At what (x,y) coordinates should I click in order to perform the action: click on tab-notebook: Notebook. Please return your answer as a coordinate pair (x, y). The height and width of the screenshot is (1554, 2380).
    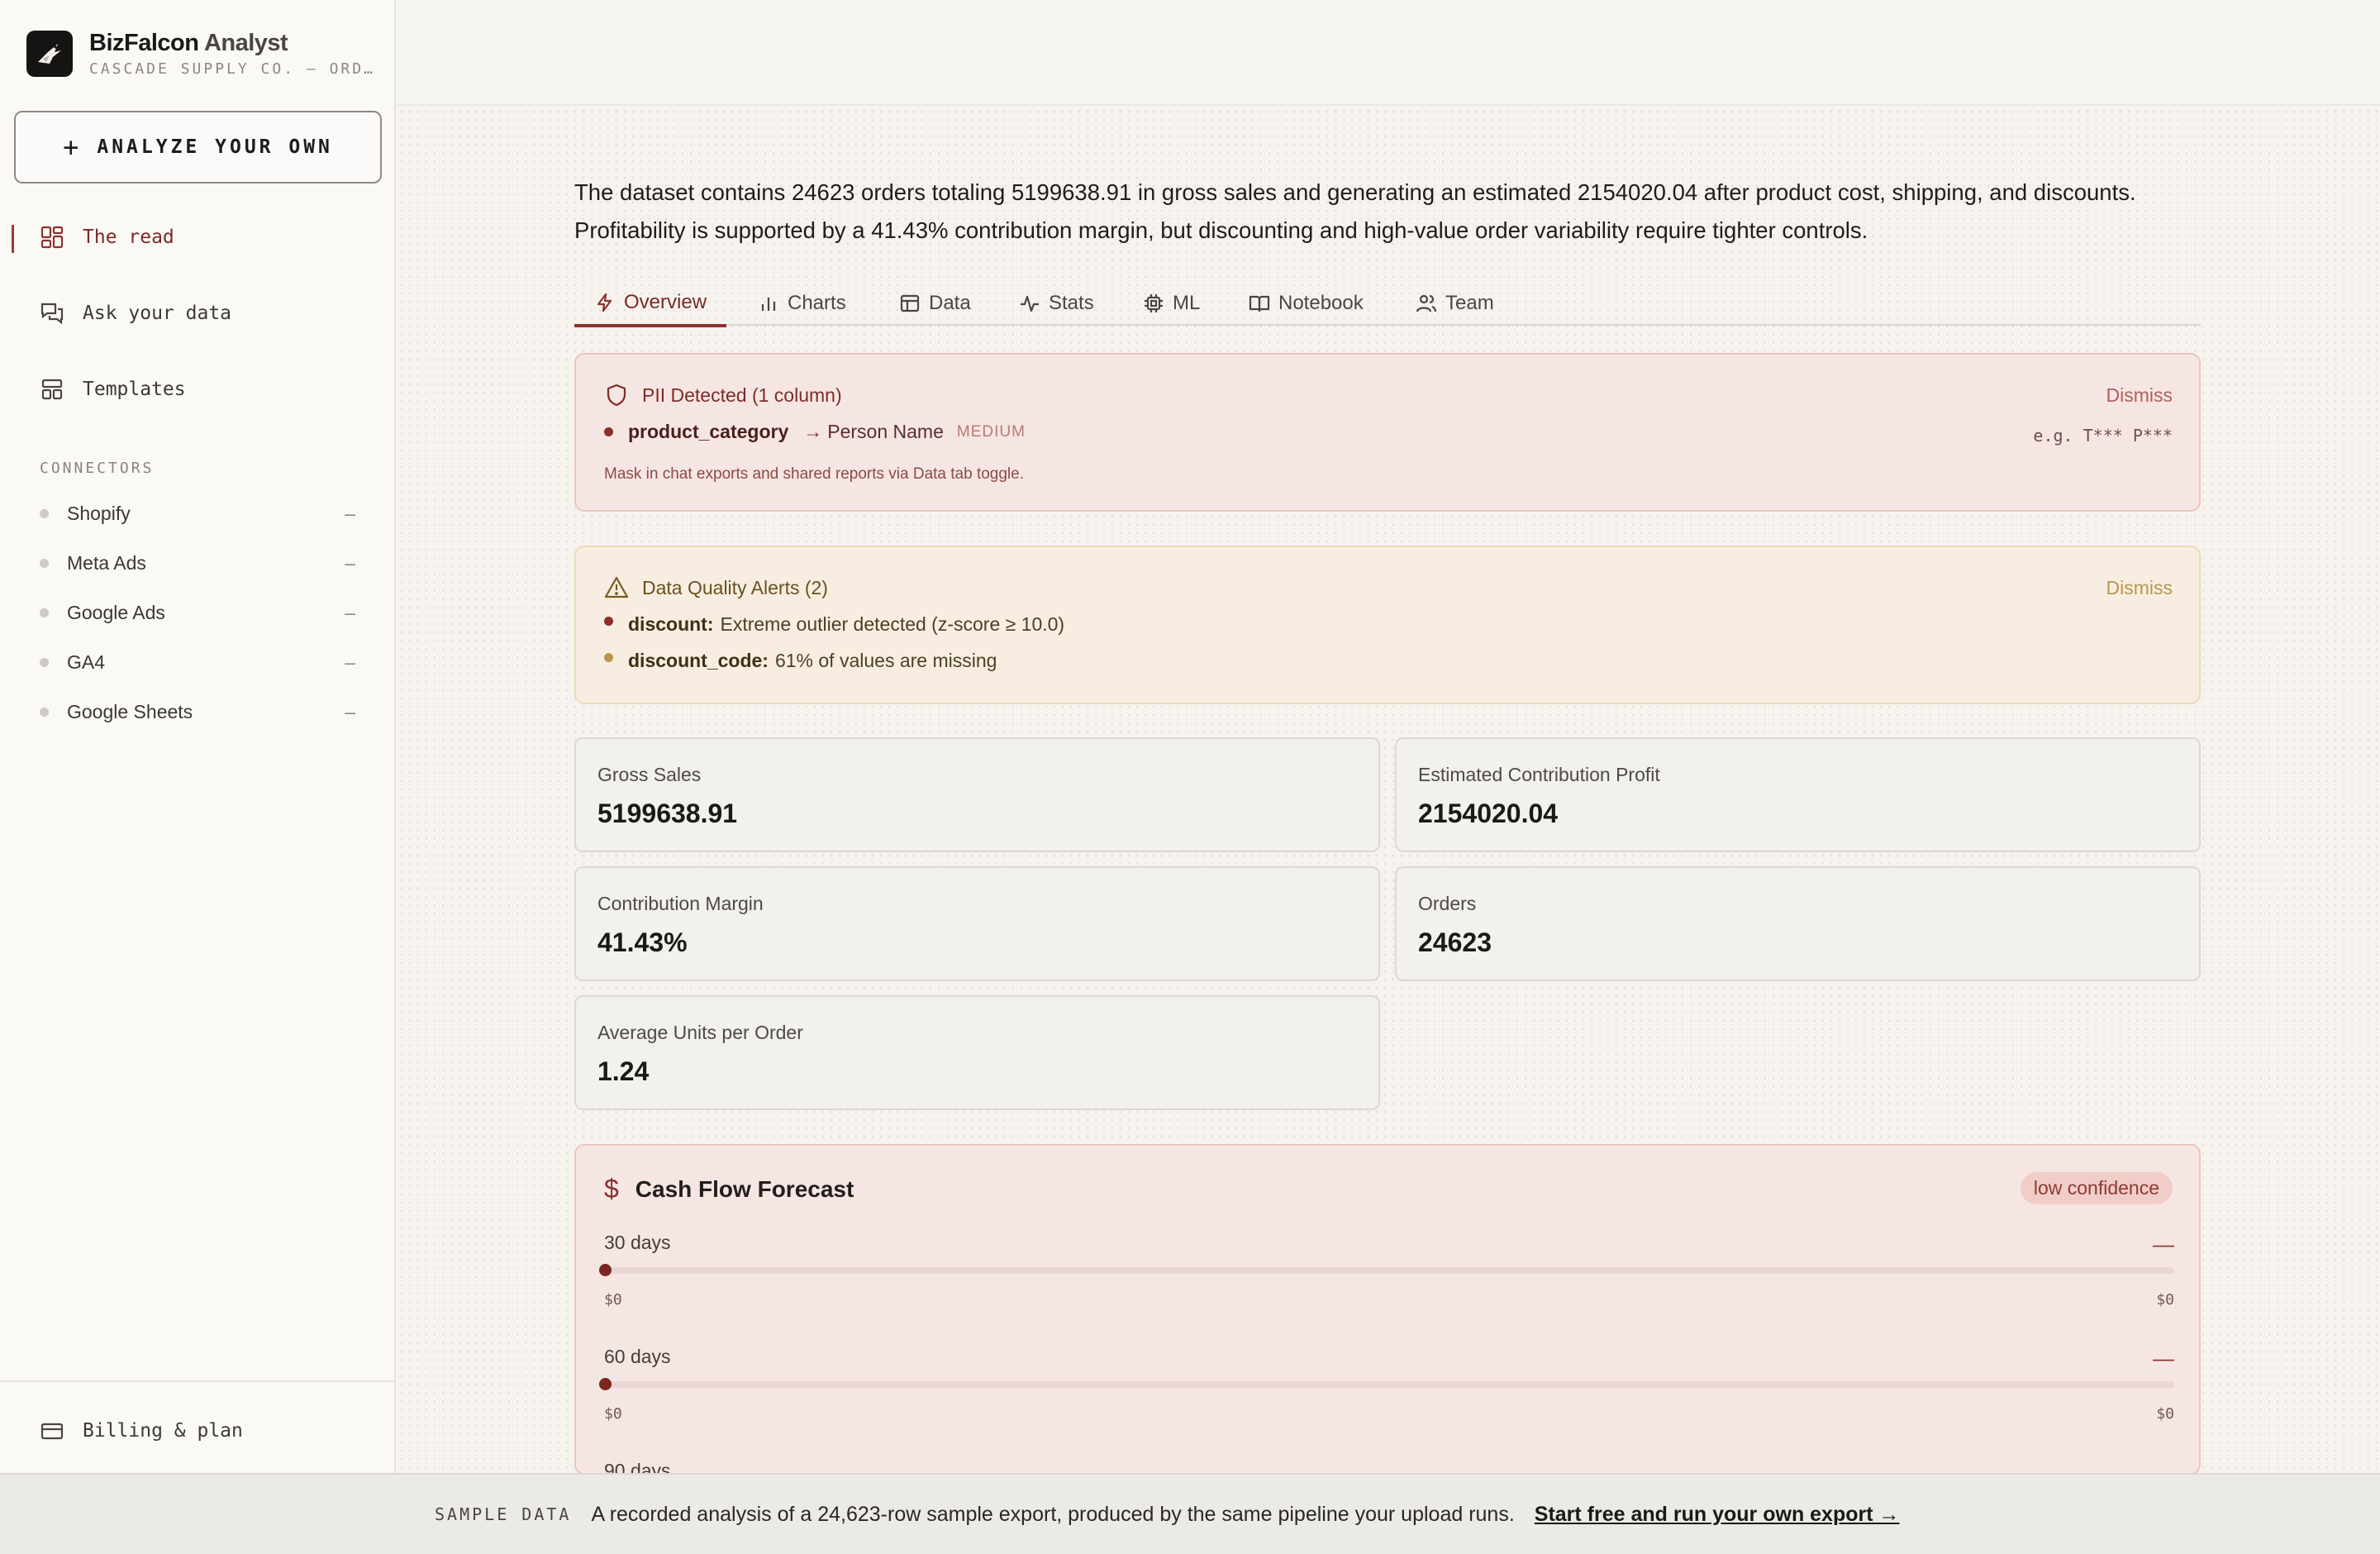
    Looking at the image, I should click on (1306, 303).